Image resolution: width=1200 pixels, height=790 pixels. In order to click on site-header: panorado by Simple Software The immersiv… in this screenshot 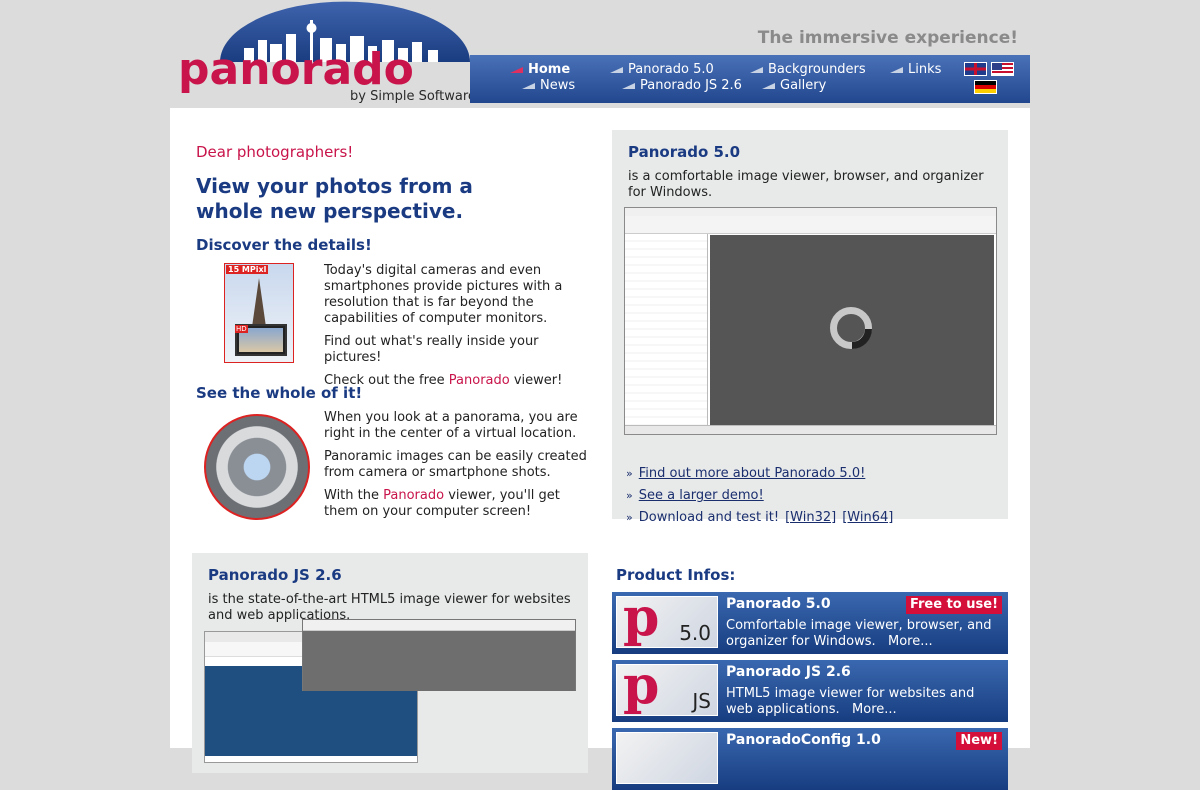, I will do `click(600, 54)`.